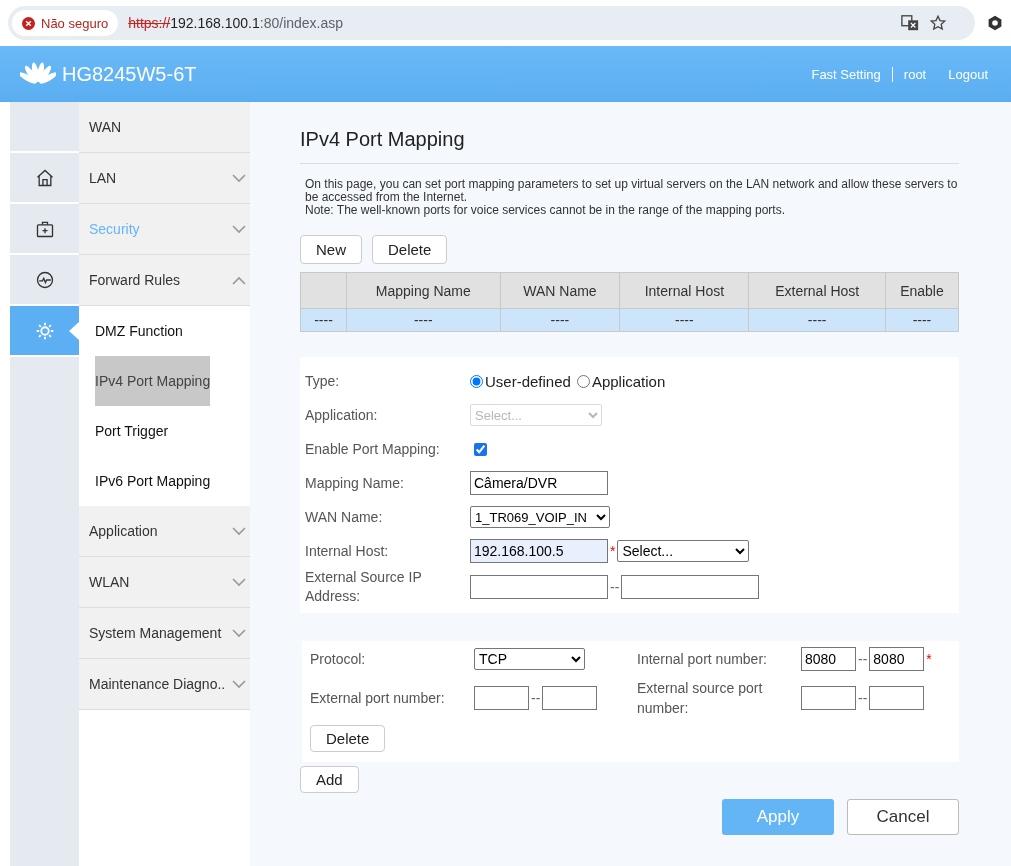  What do you see at coordinates (546, 210) in the screenshot?
I see `description-text: Note: The well-known ports for voice services cannot be in the range of the mapping ports.` at bounding box center [546, 210].